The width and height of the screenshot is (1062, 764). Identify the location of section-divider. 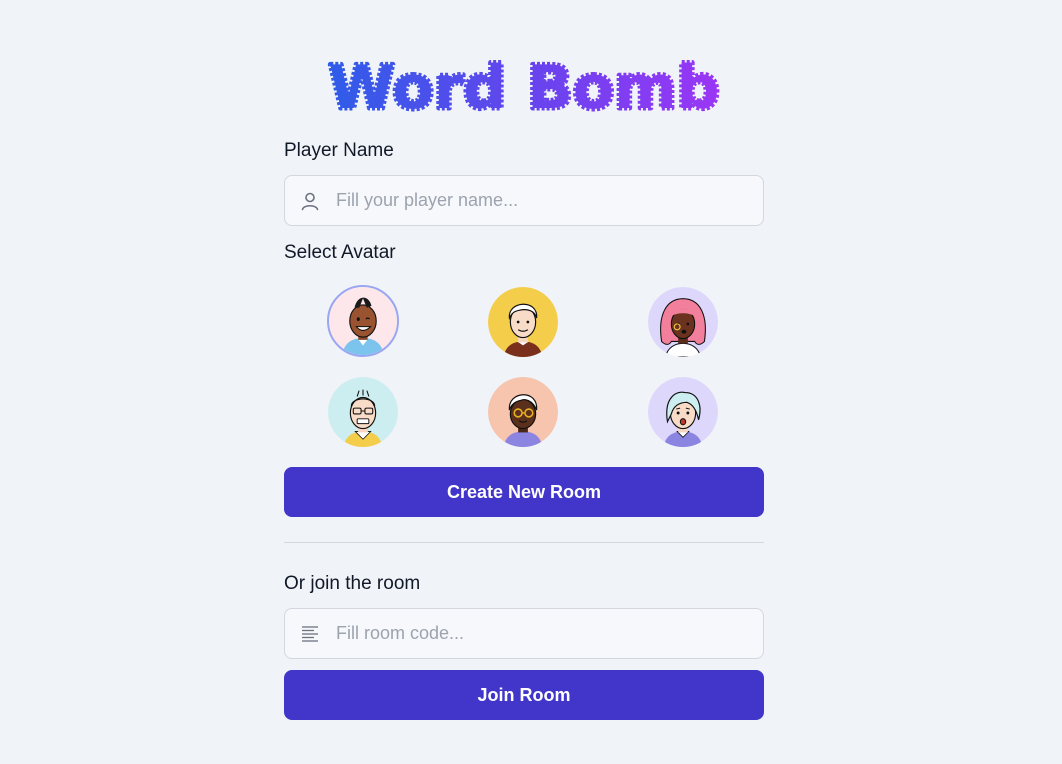
(524, 542).